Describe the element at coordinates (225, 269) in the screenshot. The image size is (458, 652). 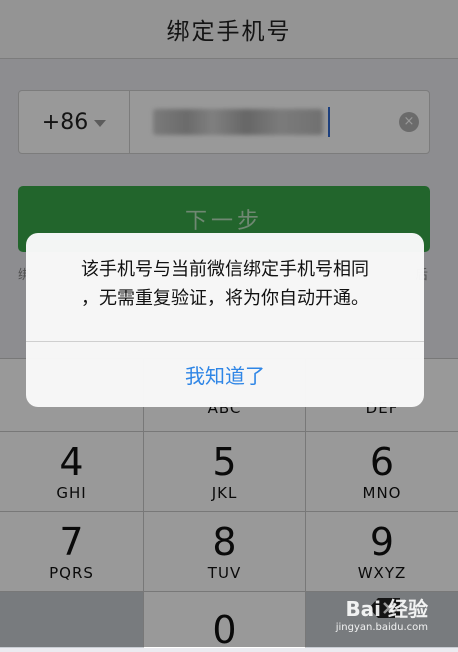
I see `alert-message-line1: 该手机号与当前微信绑定手机号相同` at that location.